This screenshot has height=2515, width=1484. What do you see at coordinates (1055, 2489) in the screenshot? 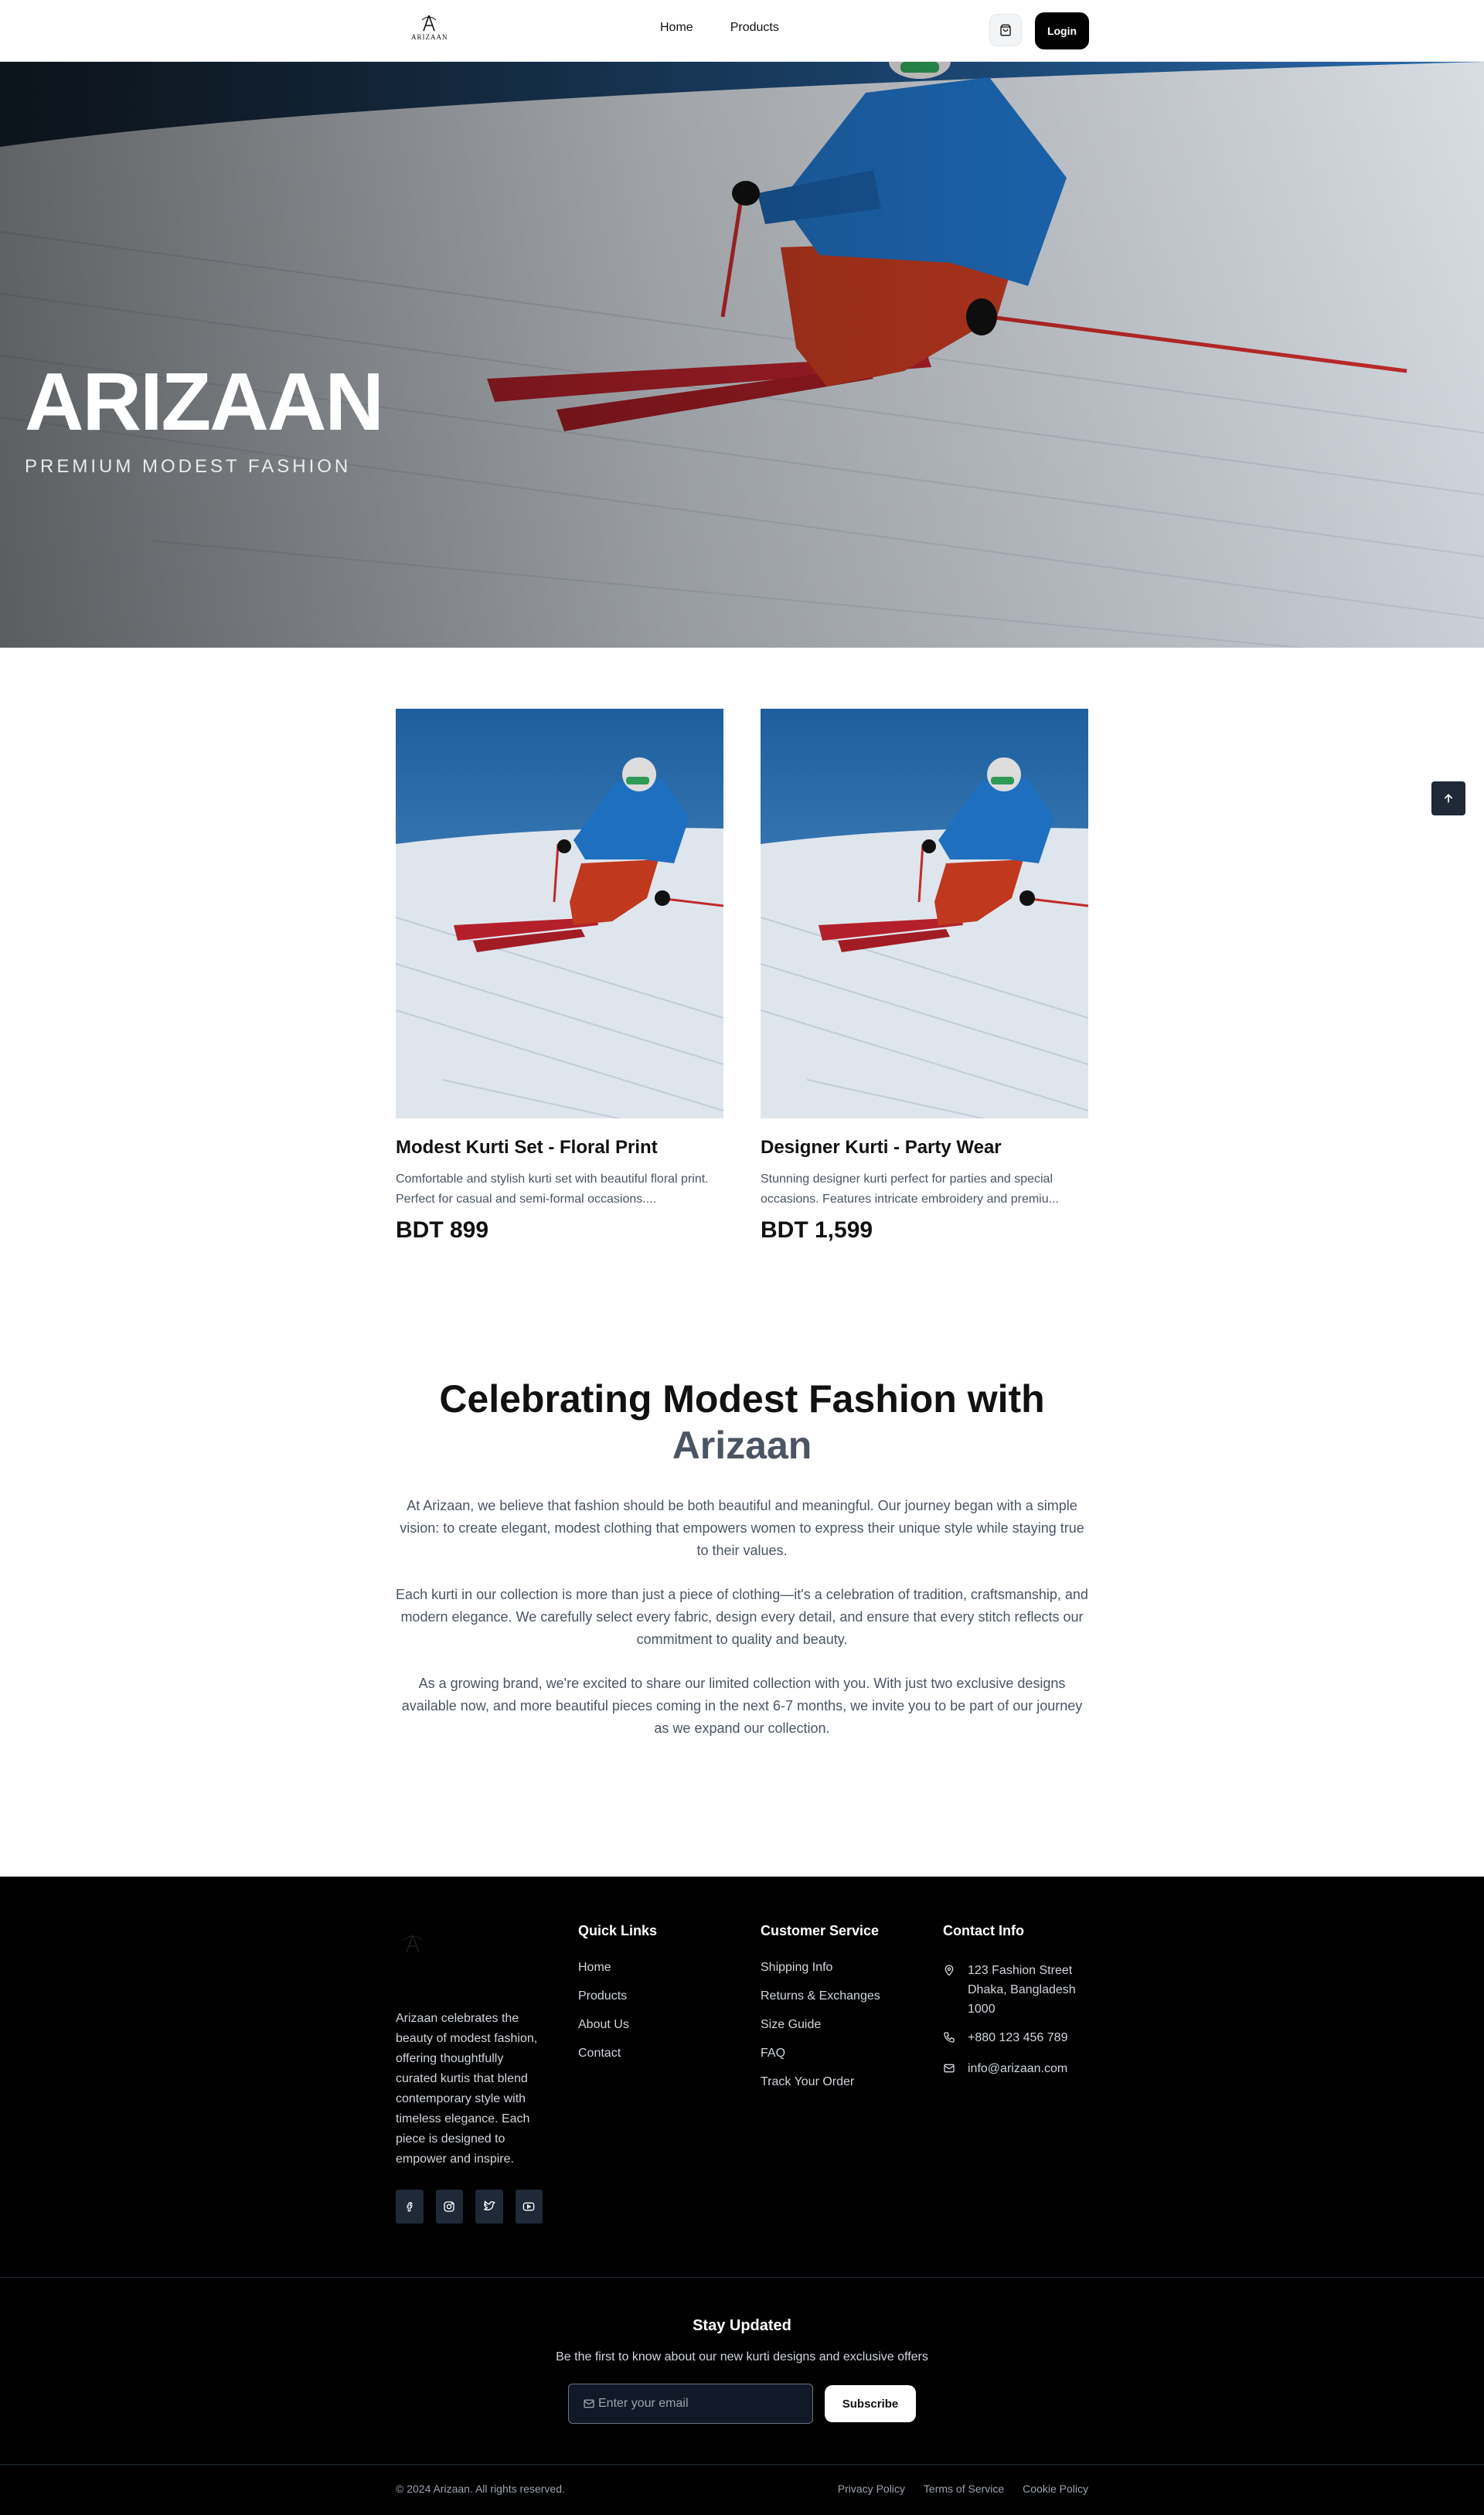
I see `cookie-policy-link: Cookie Policy` at bounding box center [1055, 2489].